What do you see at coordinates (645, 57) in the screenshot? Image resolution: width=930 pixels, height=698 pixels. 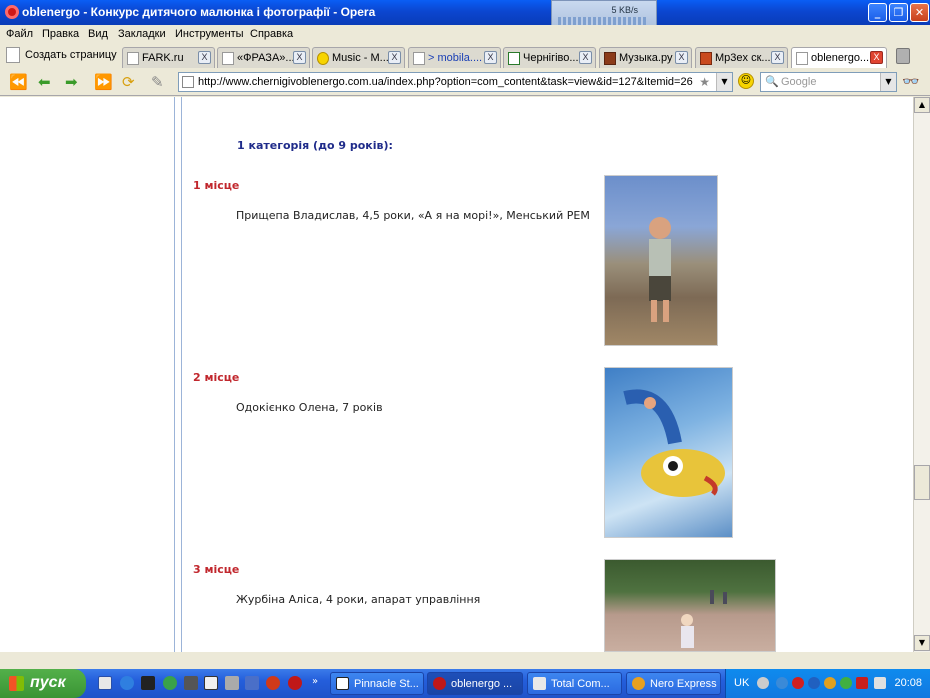 I see `tab-muzyka: Музыка.ру X` at bounding box center [645, 57].